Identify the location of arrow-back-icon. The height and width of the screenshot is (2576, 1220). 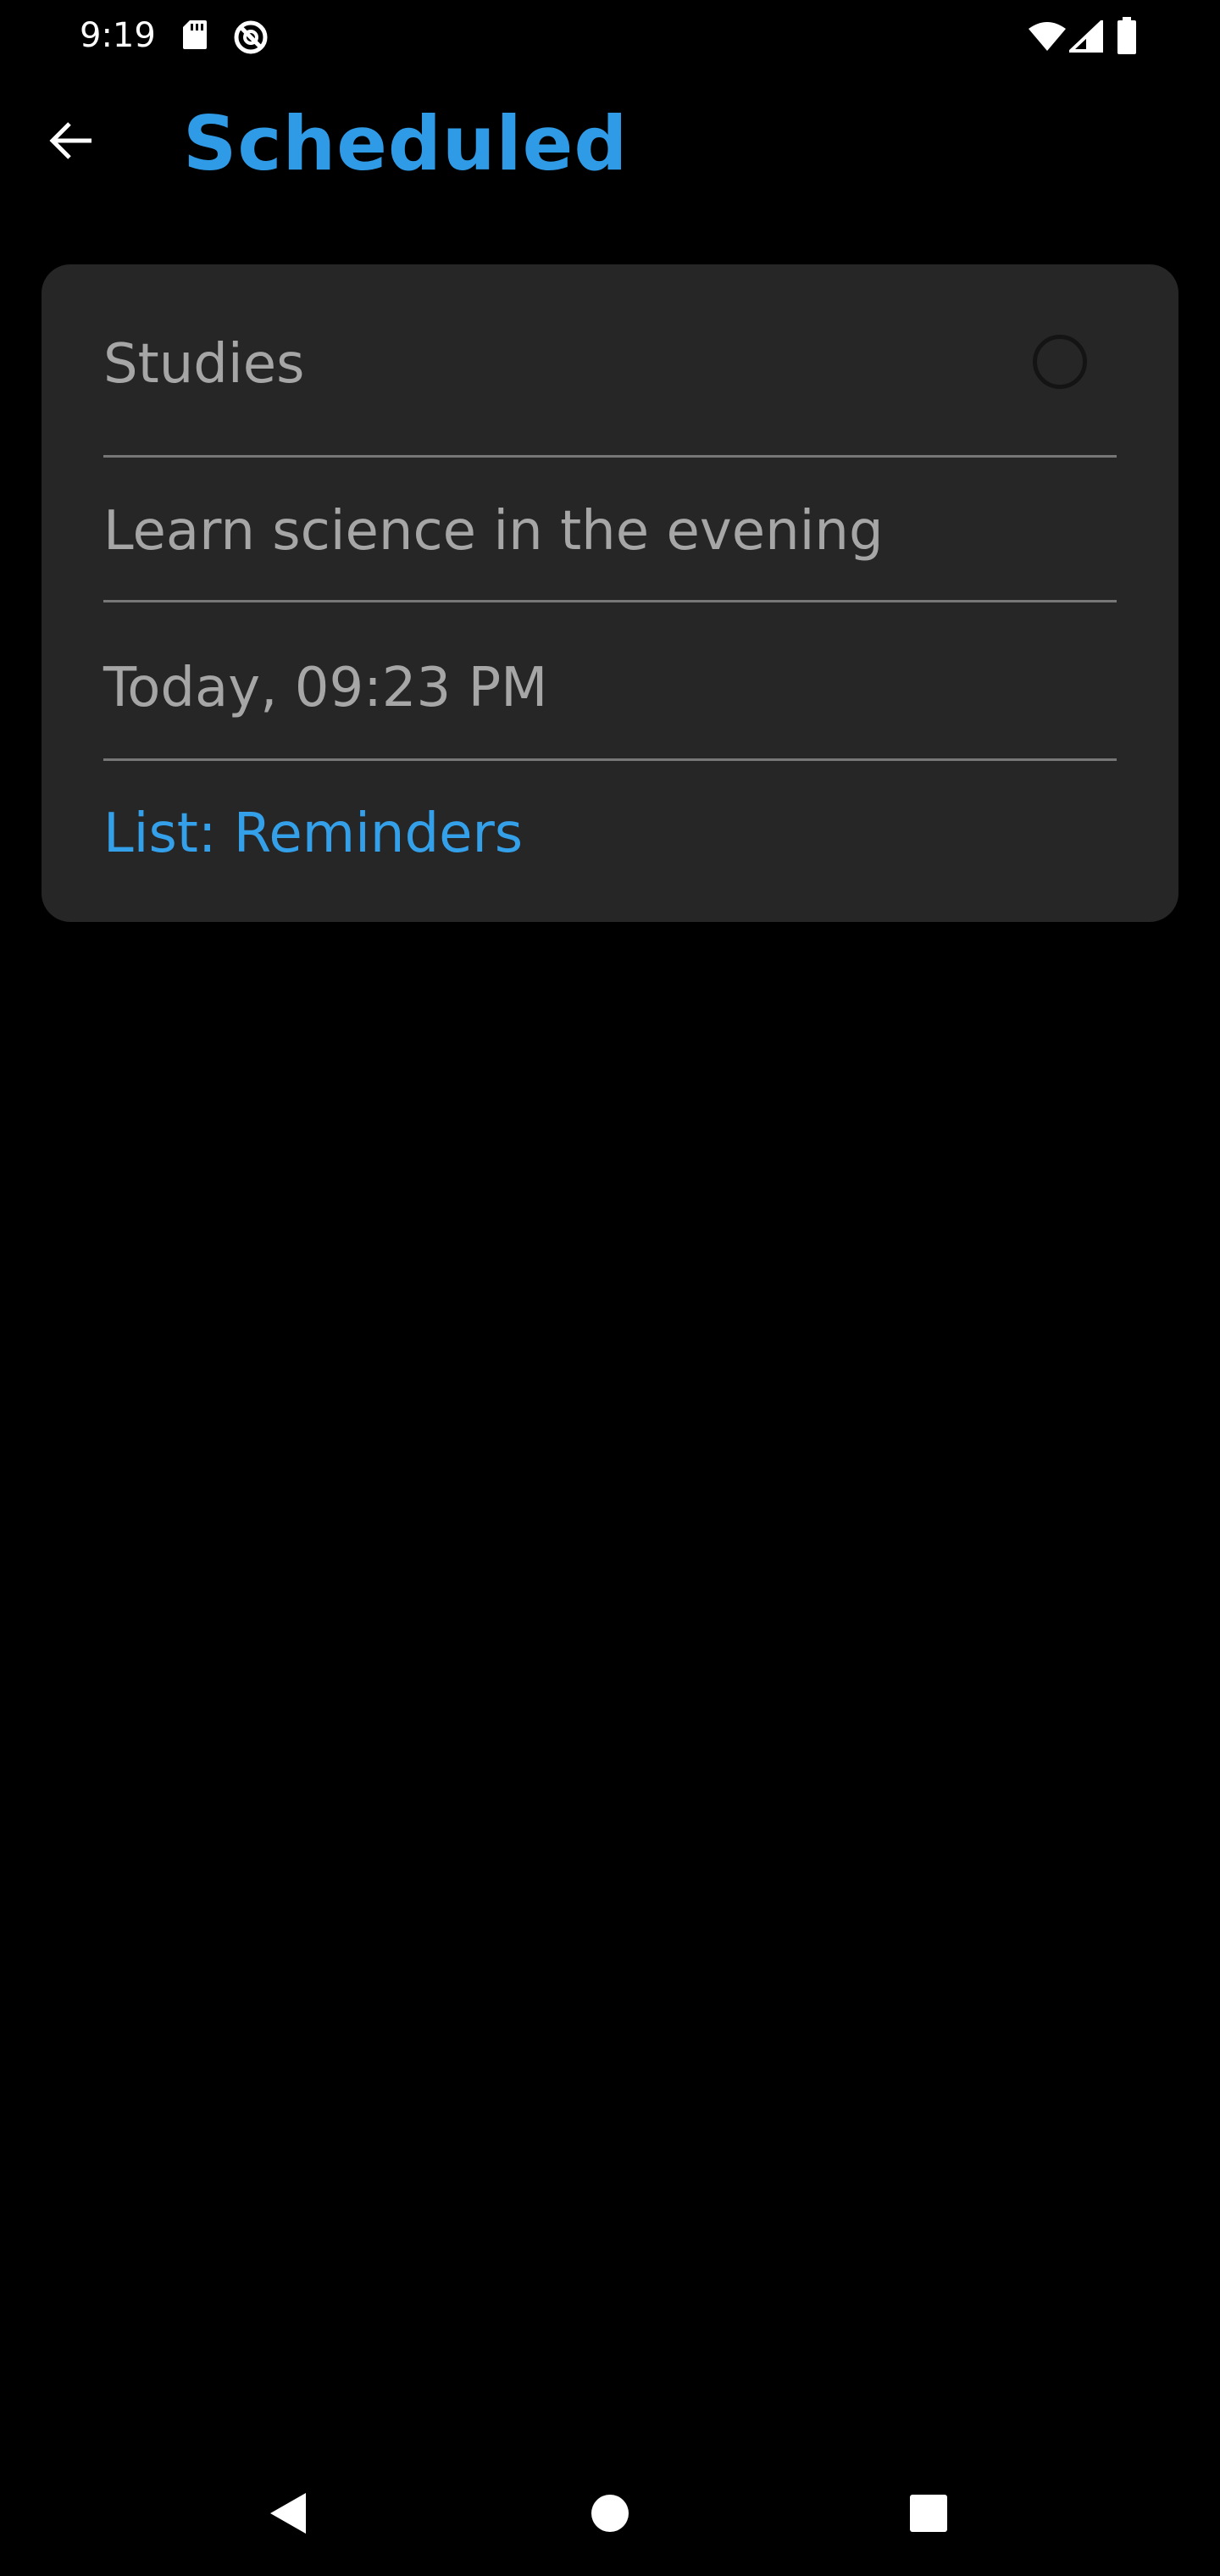
(71, 142).